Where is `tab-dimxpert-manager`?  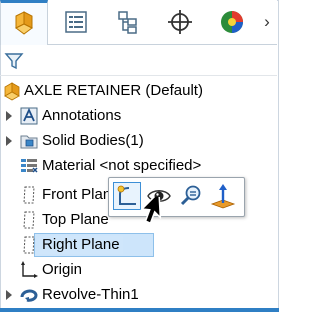 tab-dimxpert-manager is located at coordinates (180, 22).